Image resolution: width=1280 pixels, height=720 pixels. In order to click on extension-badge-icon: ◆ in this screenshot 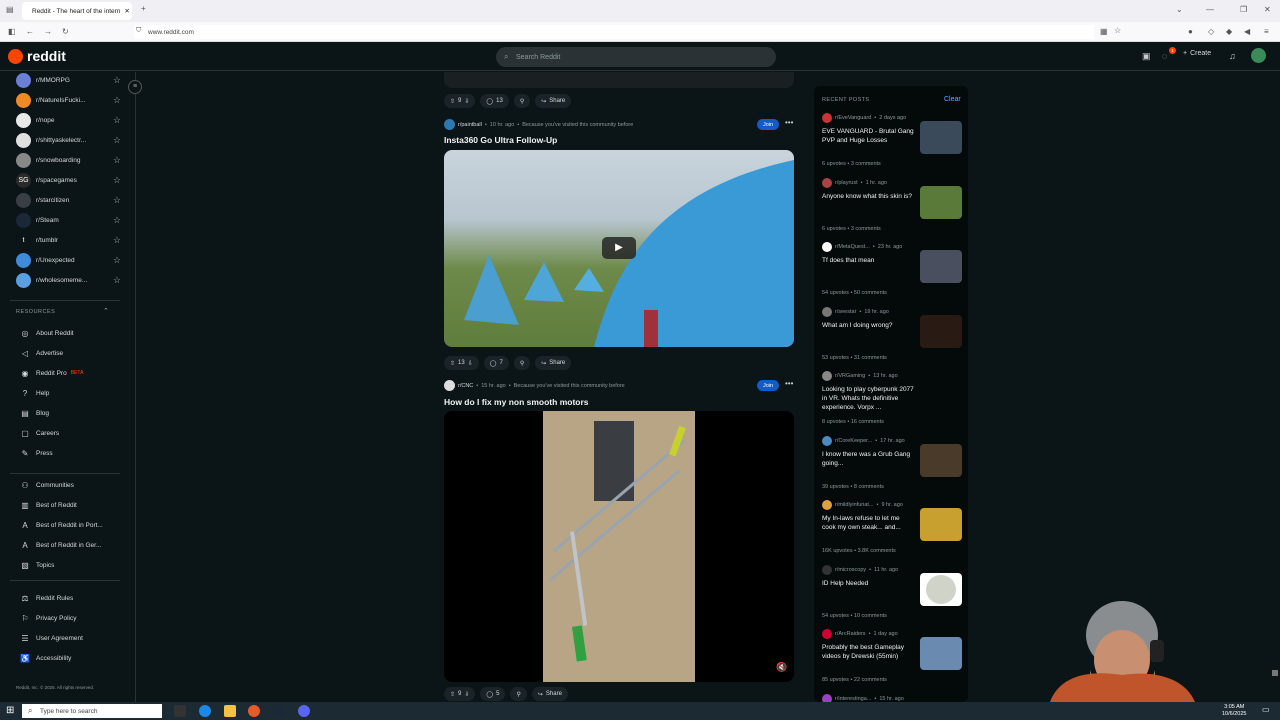, I will do `click(1229, 31)`.